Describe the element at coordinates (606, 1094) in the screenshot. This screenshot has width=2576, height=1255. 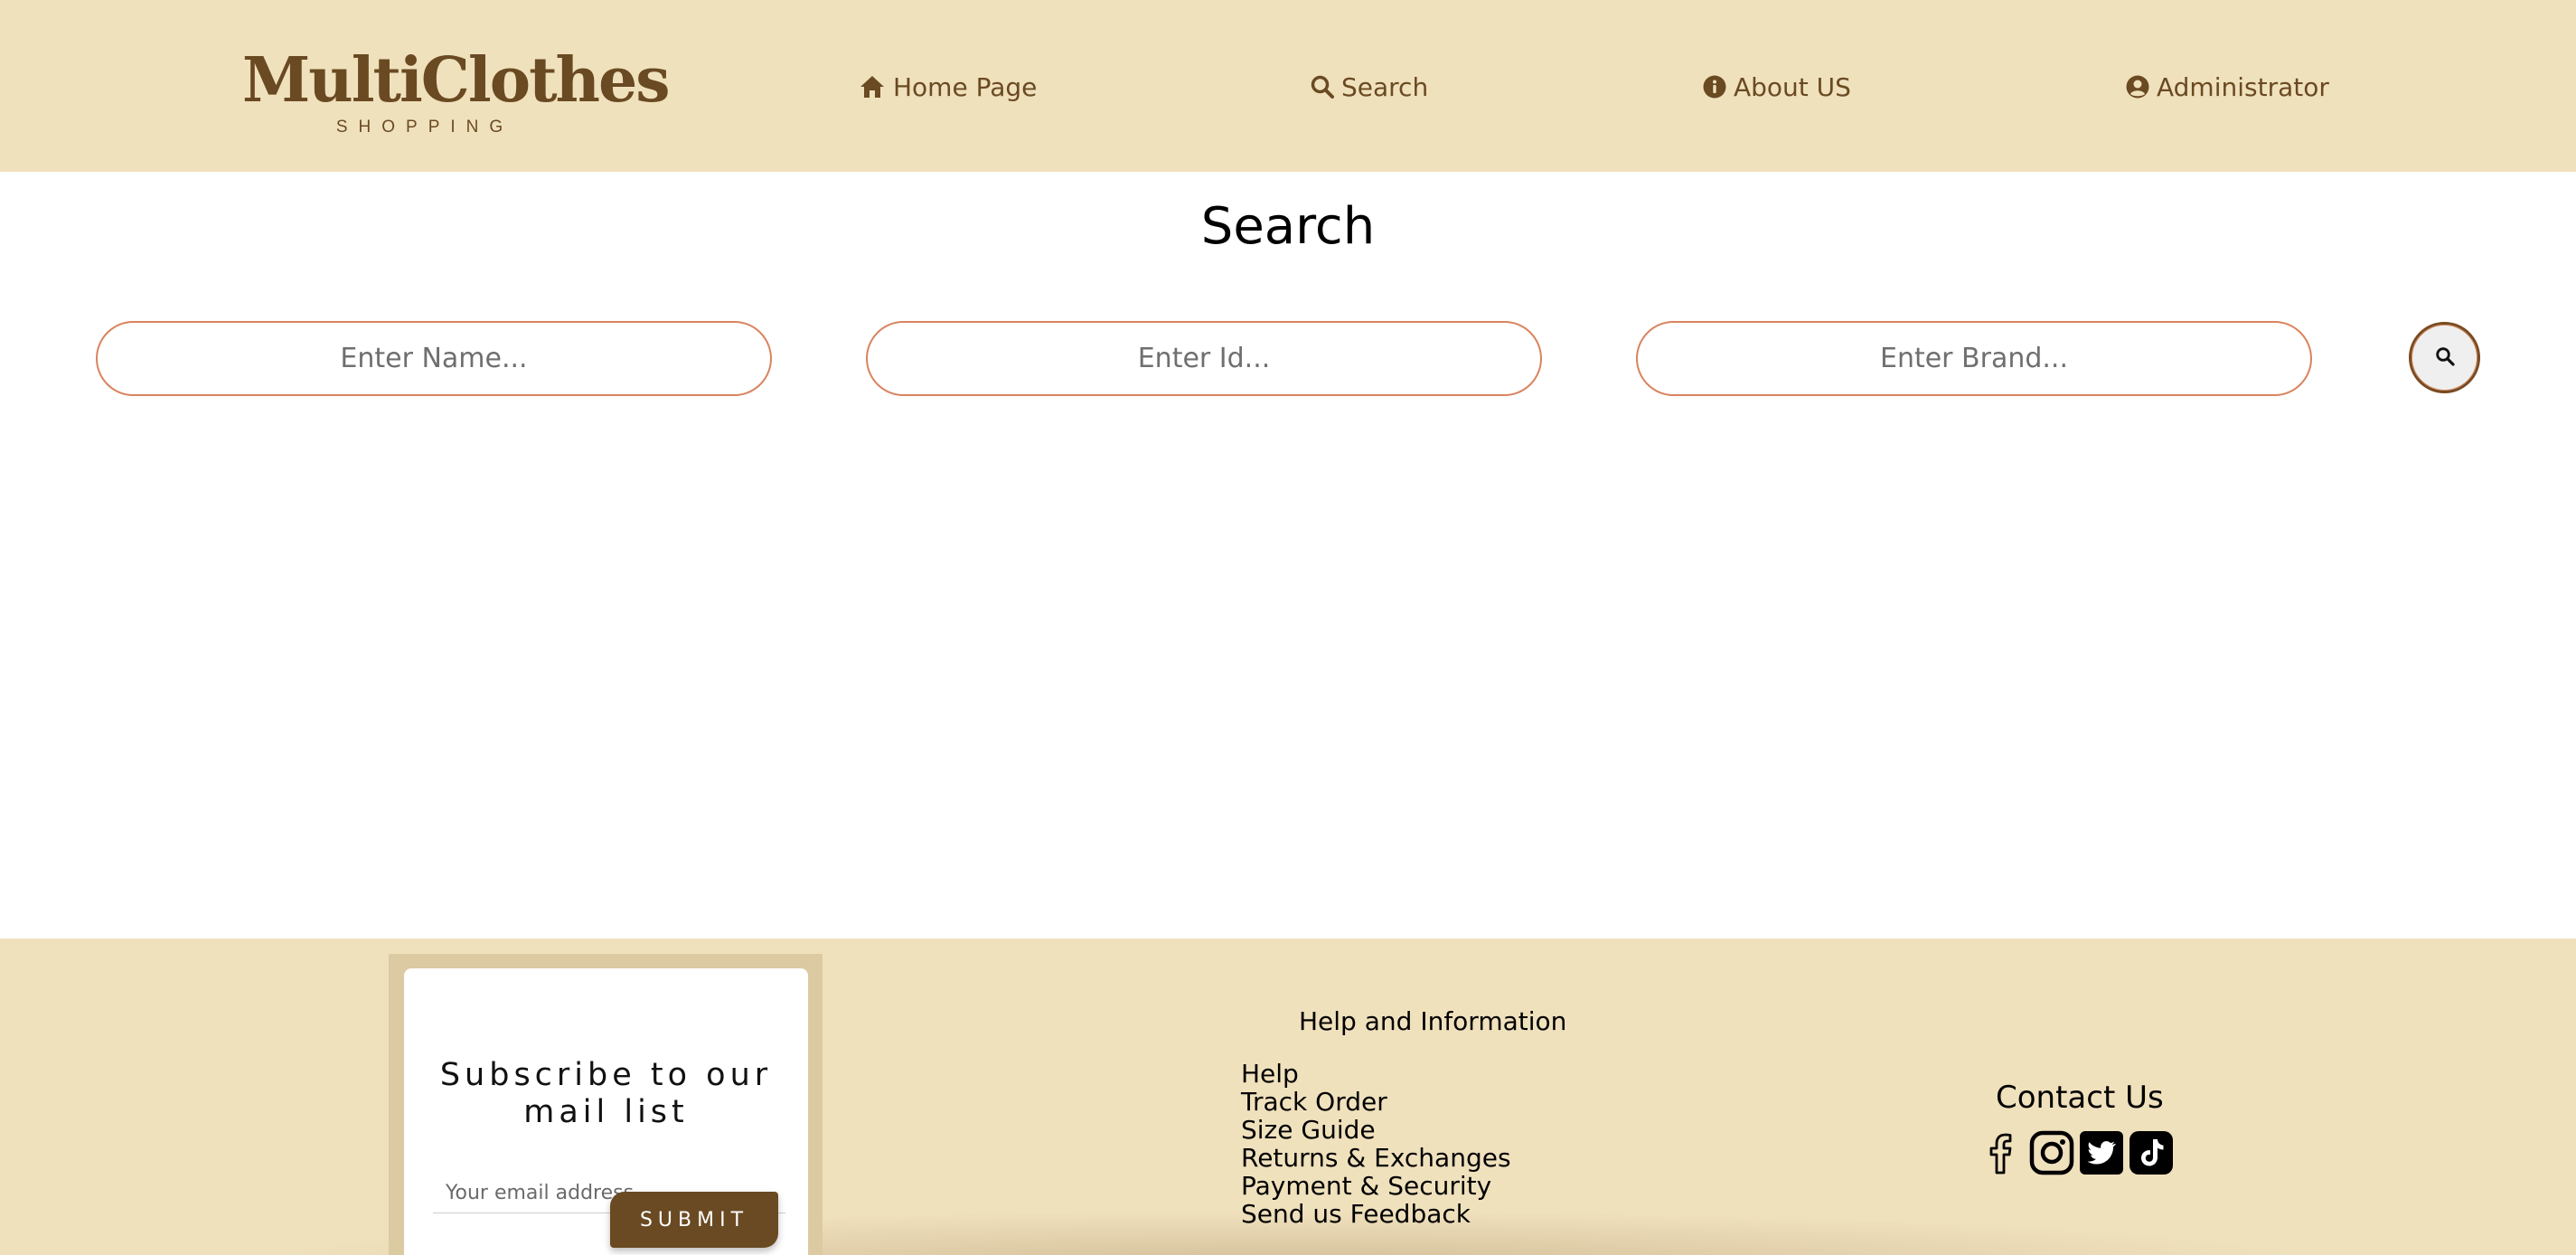
I see `subscribe-title: Subscribe to our mail list` at that location.